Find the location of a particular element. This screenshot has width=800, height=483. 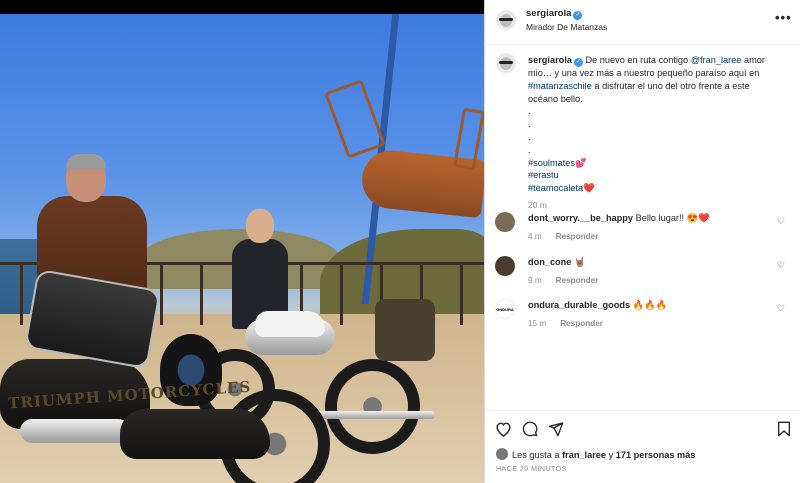

liker-username: fran_laree is located at coordinates (584, 455).